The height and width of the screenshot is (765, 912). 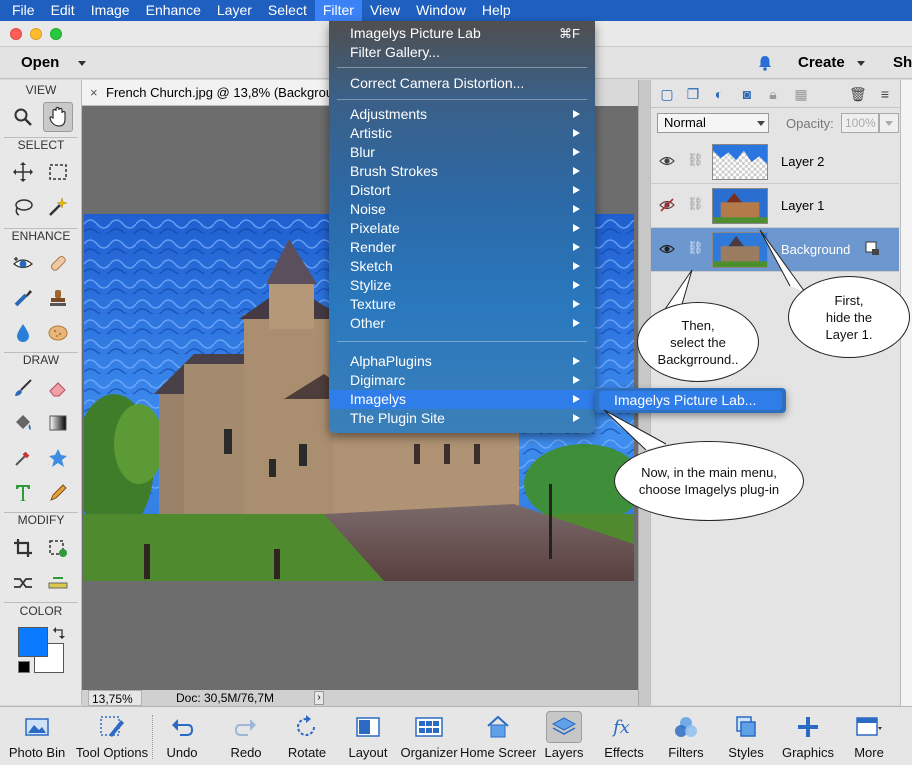 What do you see at coordinates (462, 247) in the screenshot?
I see `menu-item-render: Render` at bounding box center [462, 247].